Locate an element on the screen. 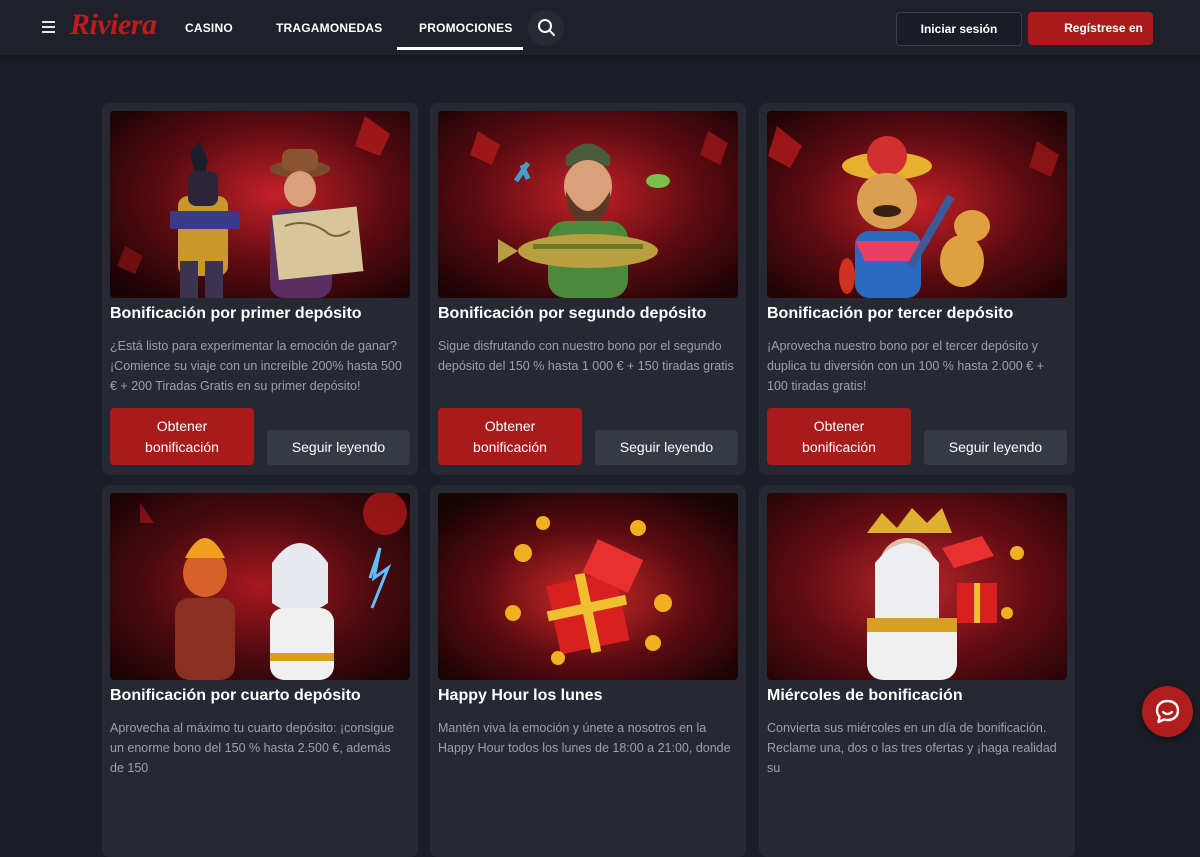  promo-image-wednesday is located at coordinates (917, 586).